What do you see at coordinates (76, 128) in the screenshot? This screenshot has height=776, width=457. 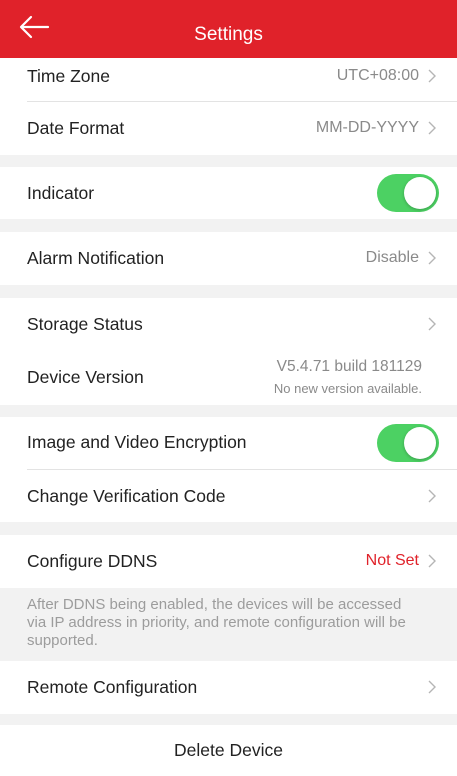 I see `date-format-label: Date Format` at bounding box center [76, 128].